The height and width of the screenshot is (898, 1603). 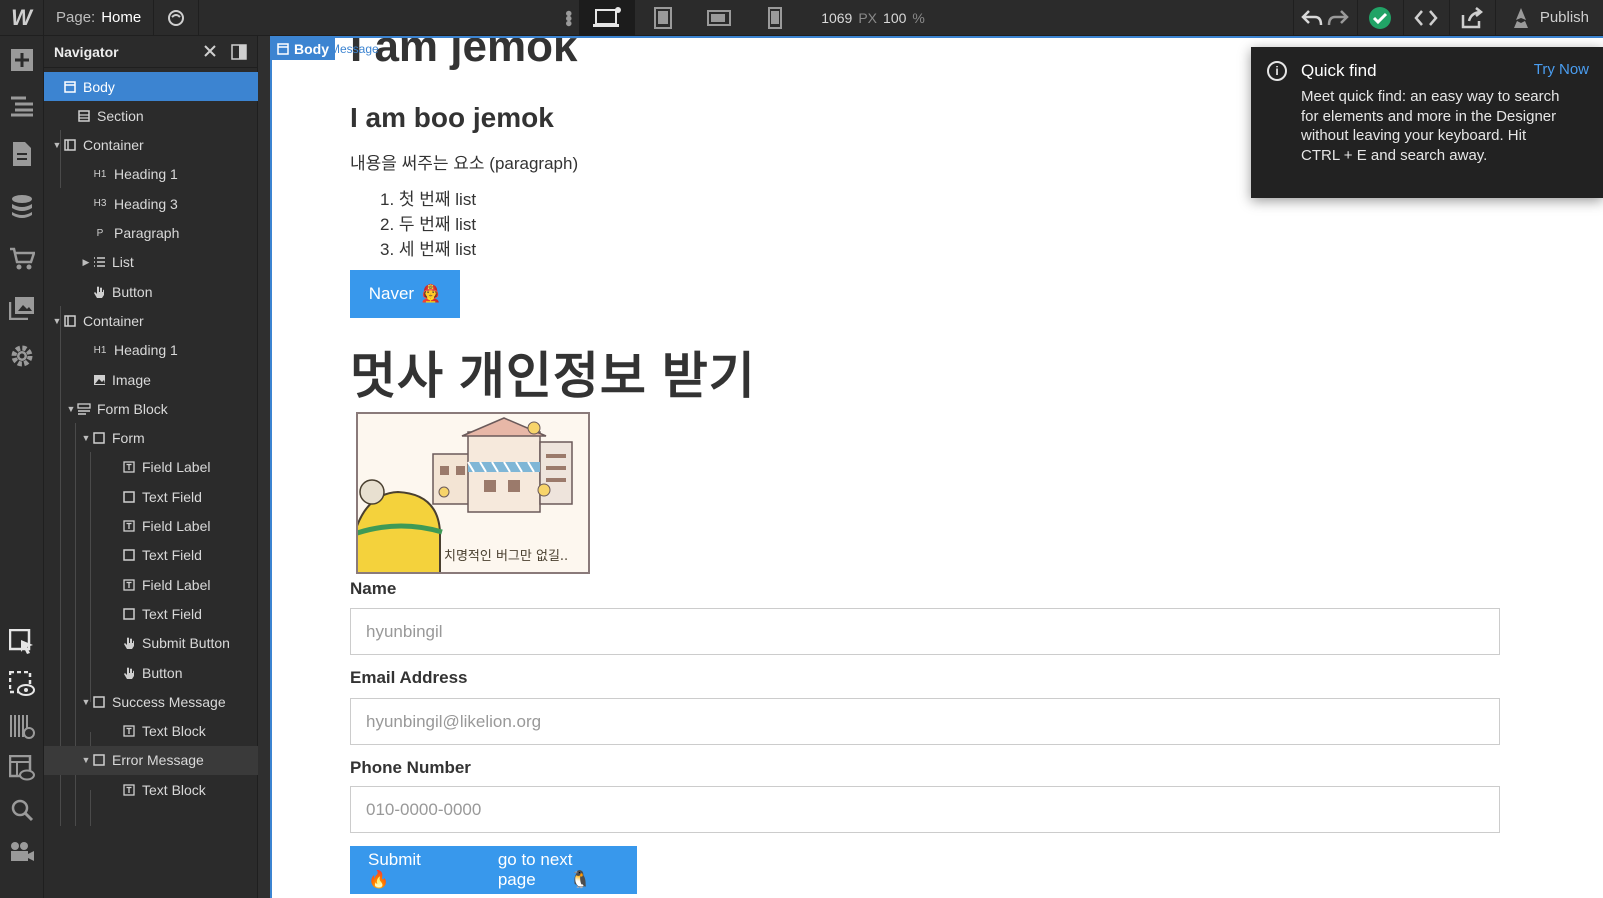 What do you see at coordinates (86, 51) in the screenshot?
I see `navigator-title: Navigator` at bounding box center [86, 51].